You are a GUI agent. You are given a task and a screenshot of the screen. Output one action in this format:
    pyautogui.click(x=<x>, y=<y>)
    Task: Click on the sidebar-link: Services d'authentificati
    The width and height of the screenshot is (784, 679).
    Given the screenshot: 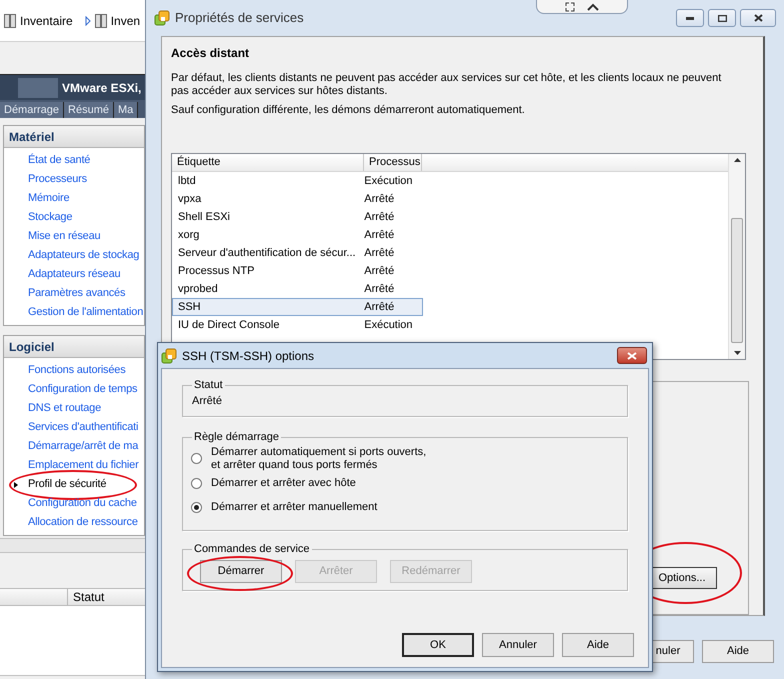 What is the action you would take?
    pyautogui.click(x=83, y=427)
    